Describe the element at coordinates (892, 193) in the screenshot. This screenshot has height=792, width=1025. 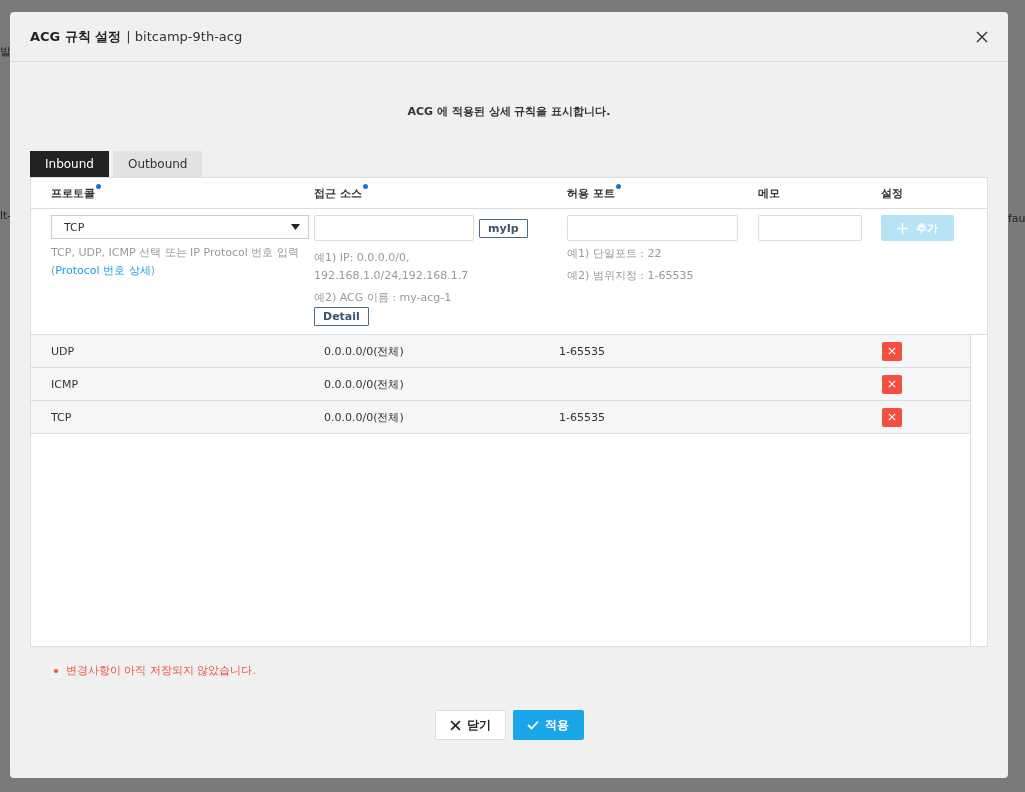
I see `column-header: 설정` at that location.